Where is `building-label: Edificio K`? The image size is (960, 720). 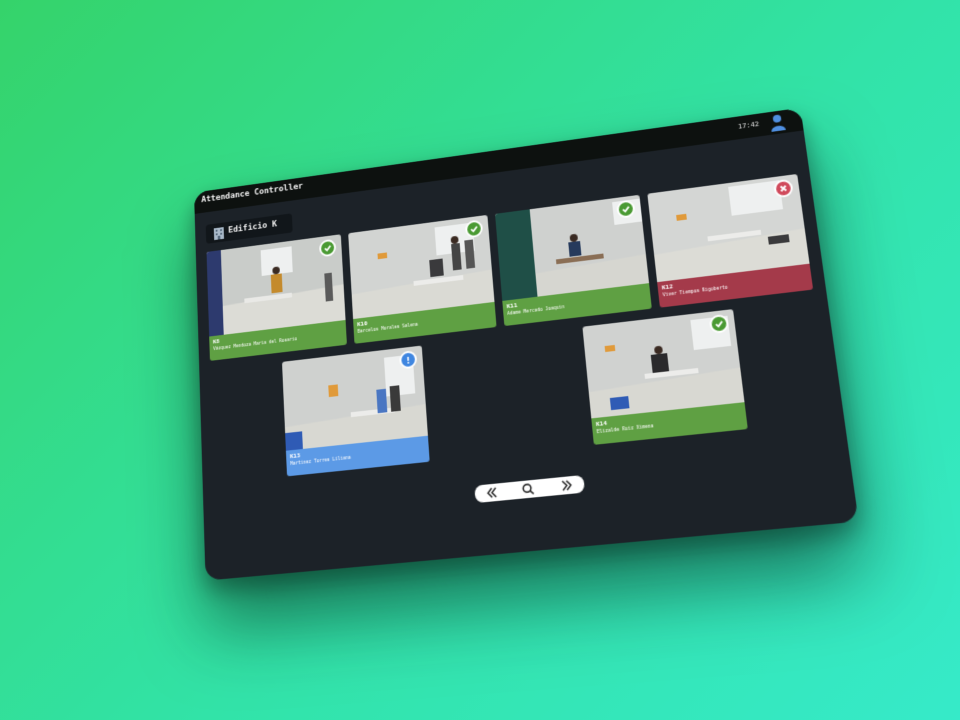
building-label: Edificio K is located at coordinates (252, 228).